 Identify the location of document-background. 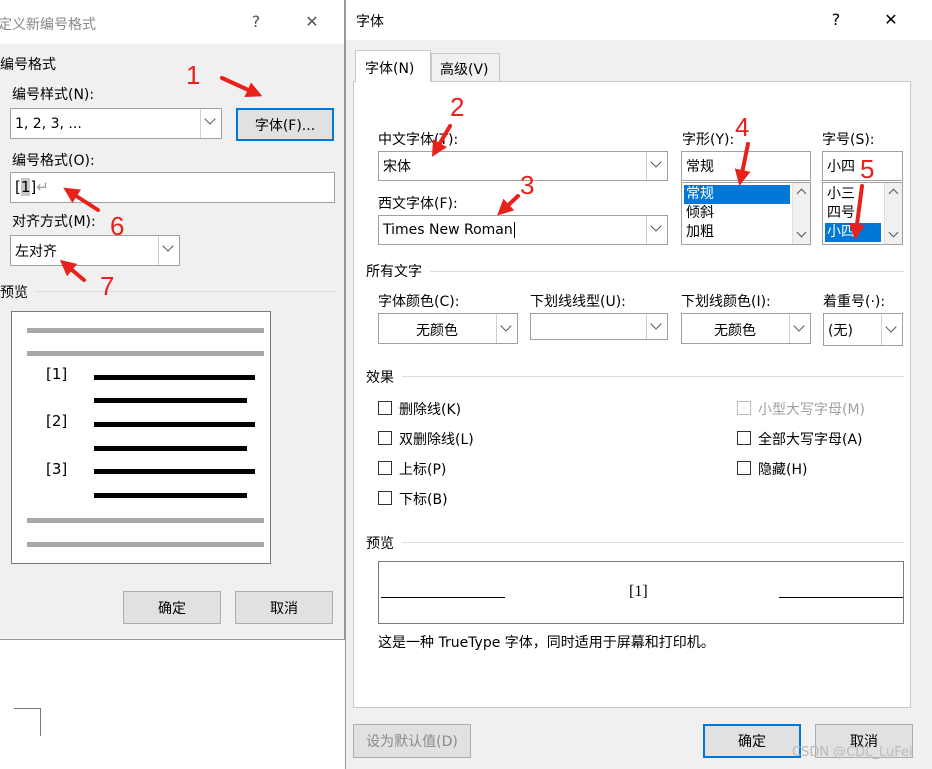
(172, 704).